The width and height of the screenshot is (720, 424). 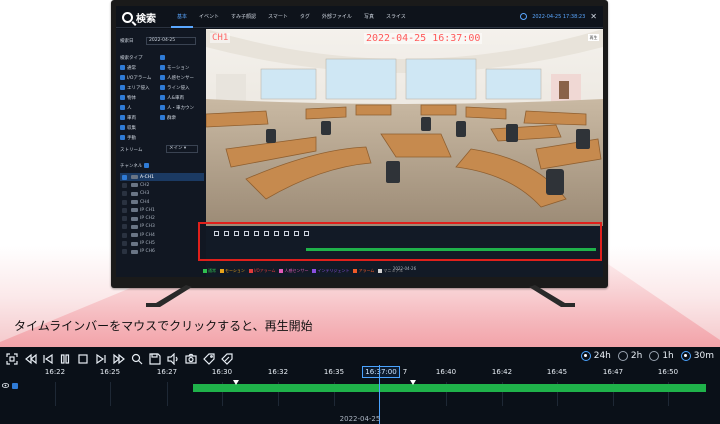 I want to click on stream-select: メイン ▾, so click(x=182, y=149).